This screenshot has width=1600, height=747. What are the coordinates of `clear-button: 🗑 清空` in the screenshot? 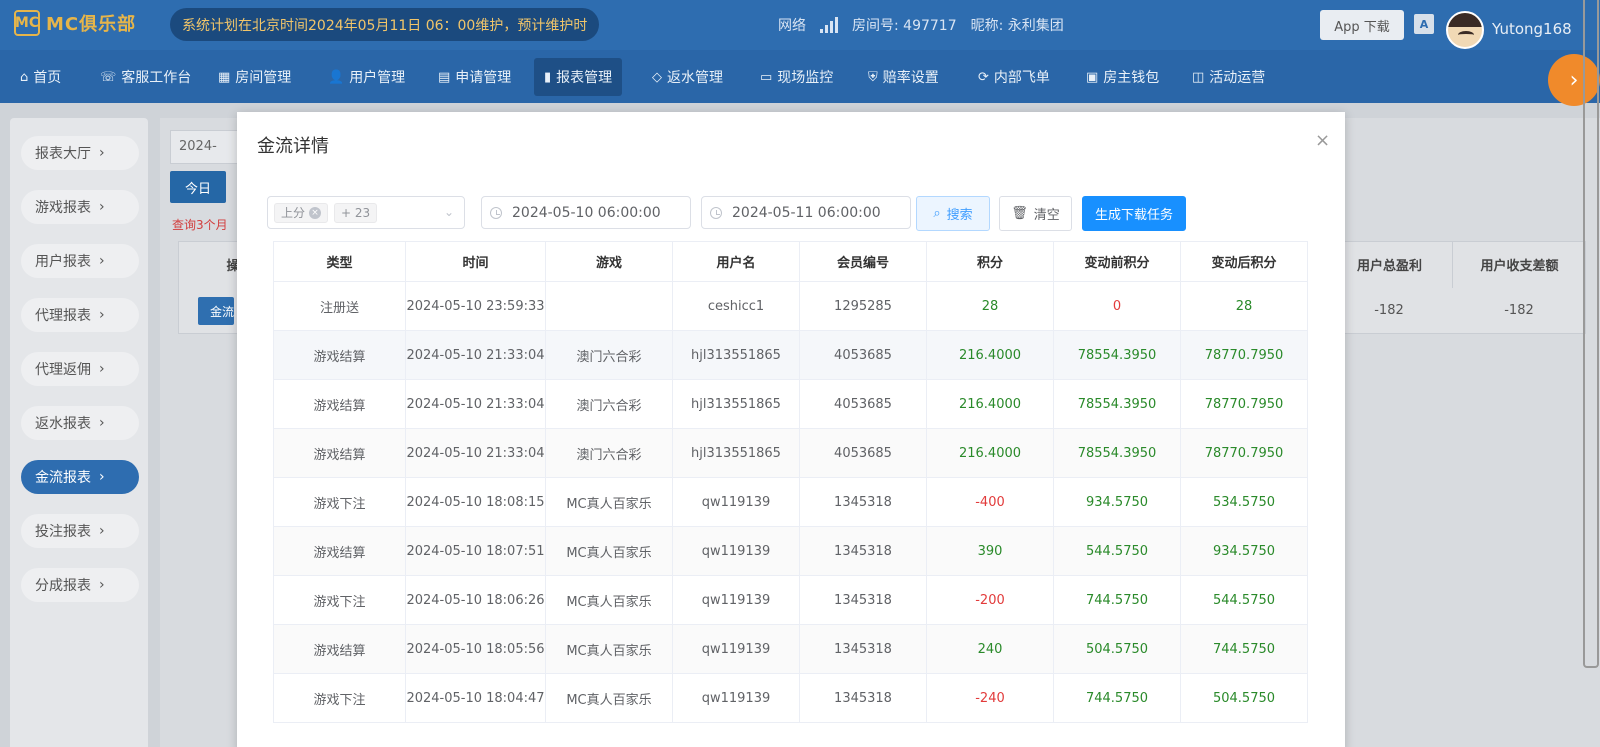 It's located at (1035, 213).